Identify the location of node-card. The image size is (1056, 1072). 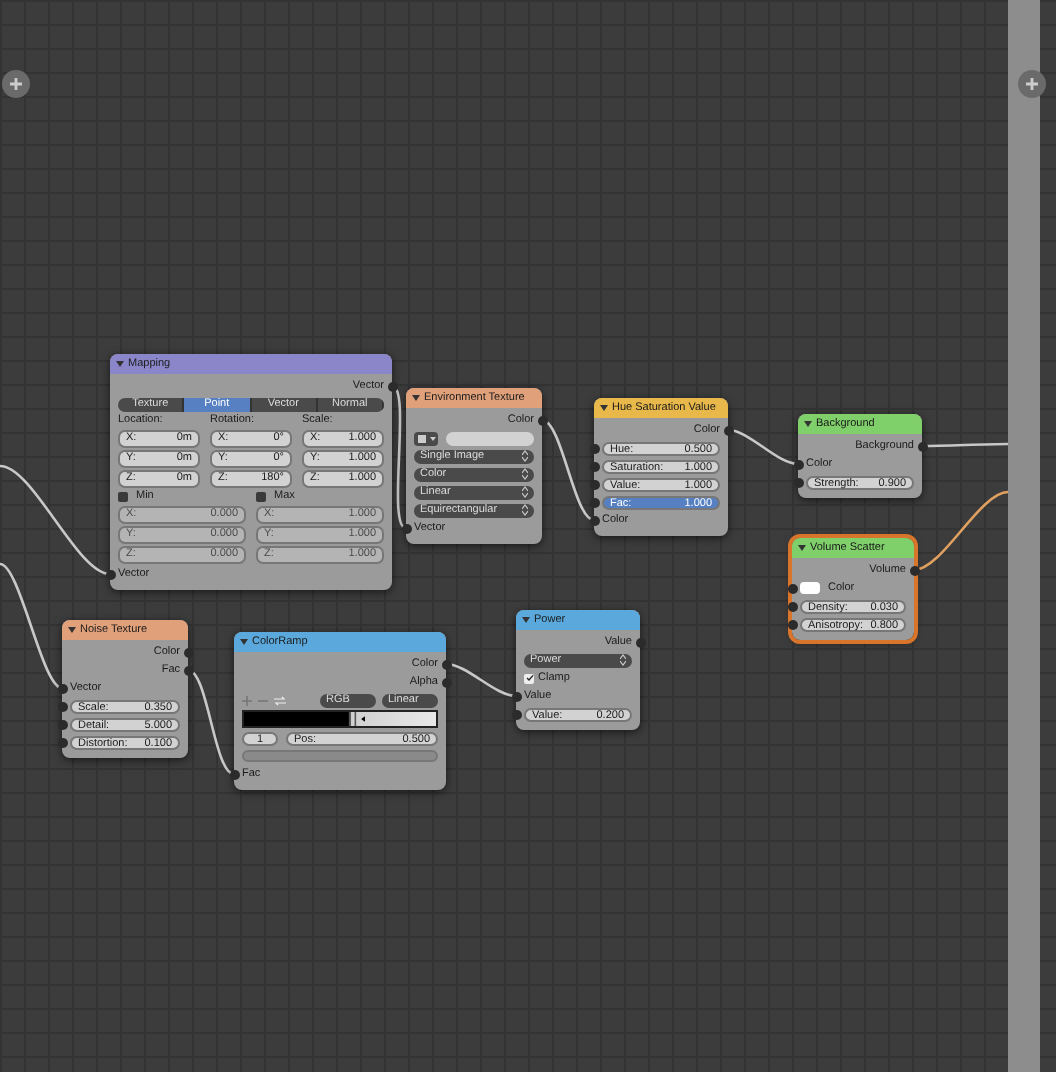
(251, 472).